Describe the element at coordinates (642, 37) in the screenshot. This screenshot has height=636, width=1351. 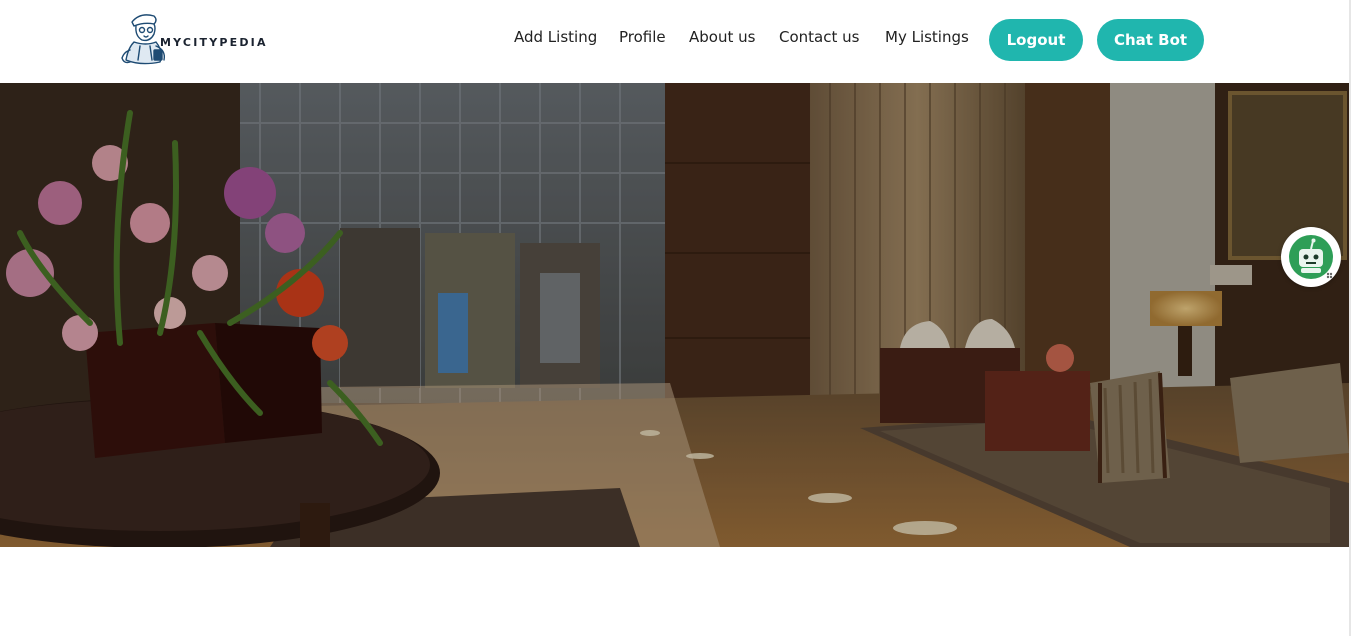
I see `nav-profile: Profile` at that location.